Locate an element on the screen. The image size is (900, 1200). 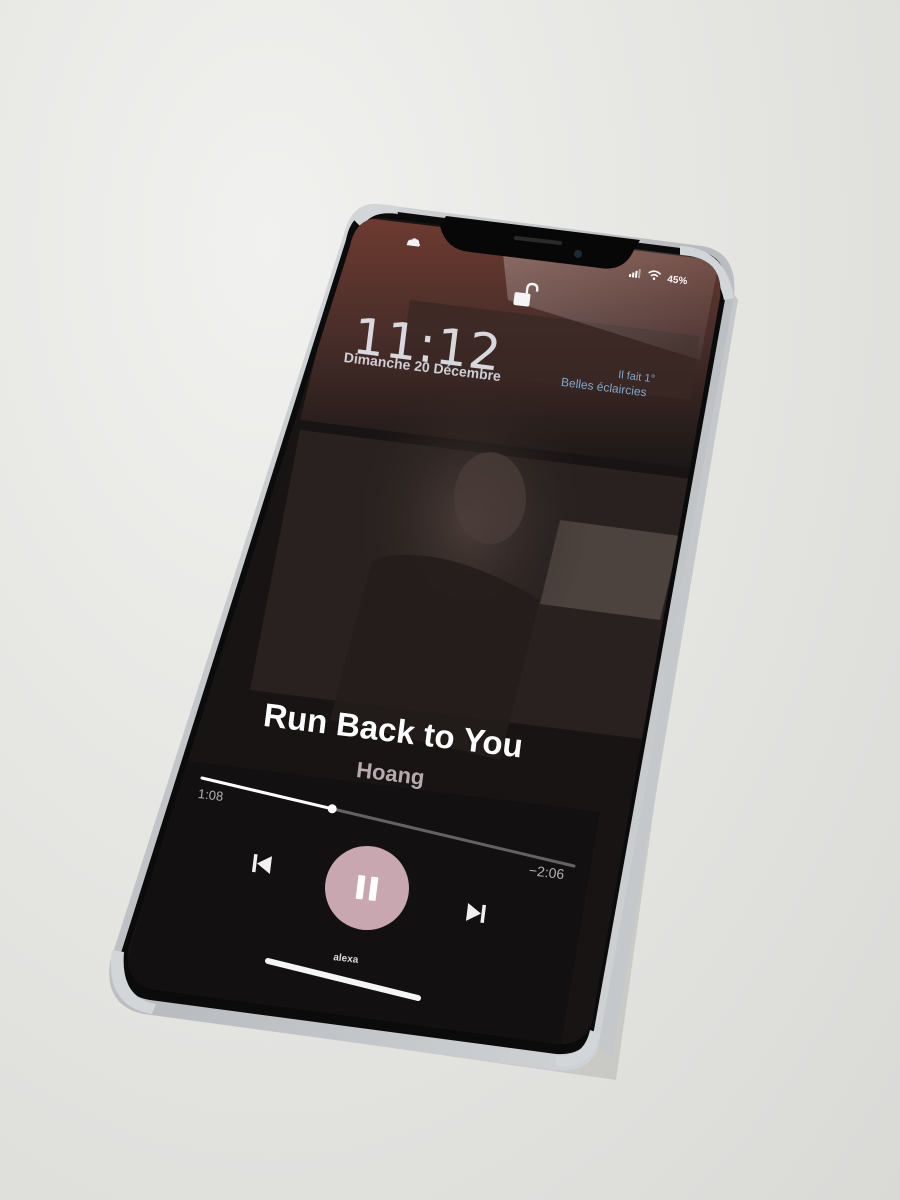
battery-percent: 45% is located at coordinates (677, 281).